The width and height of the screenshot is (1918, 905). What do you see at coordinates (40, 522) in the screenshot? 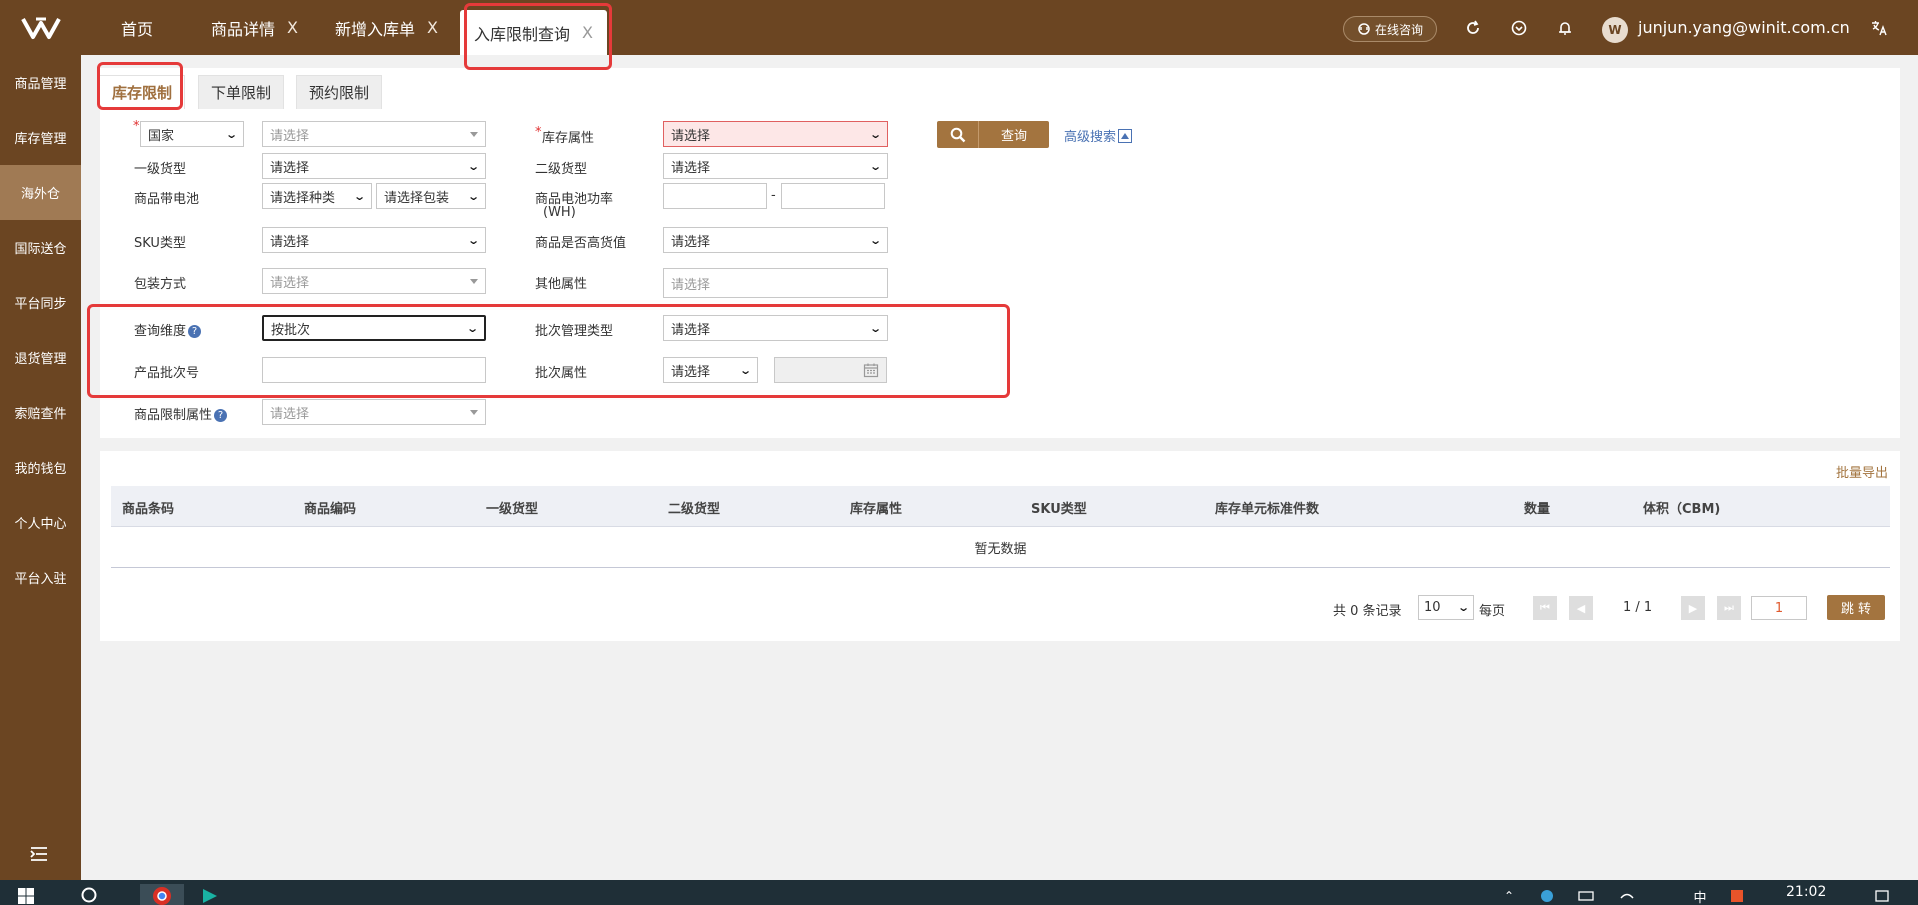
I see `sidebar-item-personal-center: 个人中心` at bounding box center [40, 522].